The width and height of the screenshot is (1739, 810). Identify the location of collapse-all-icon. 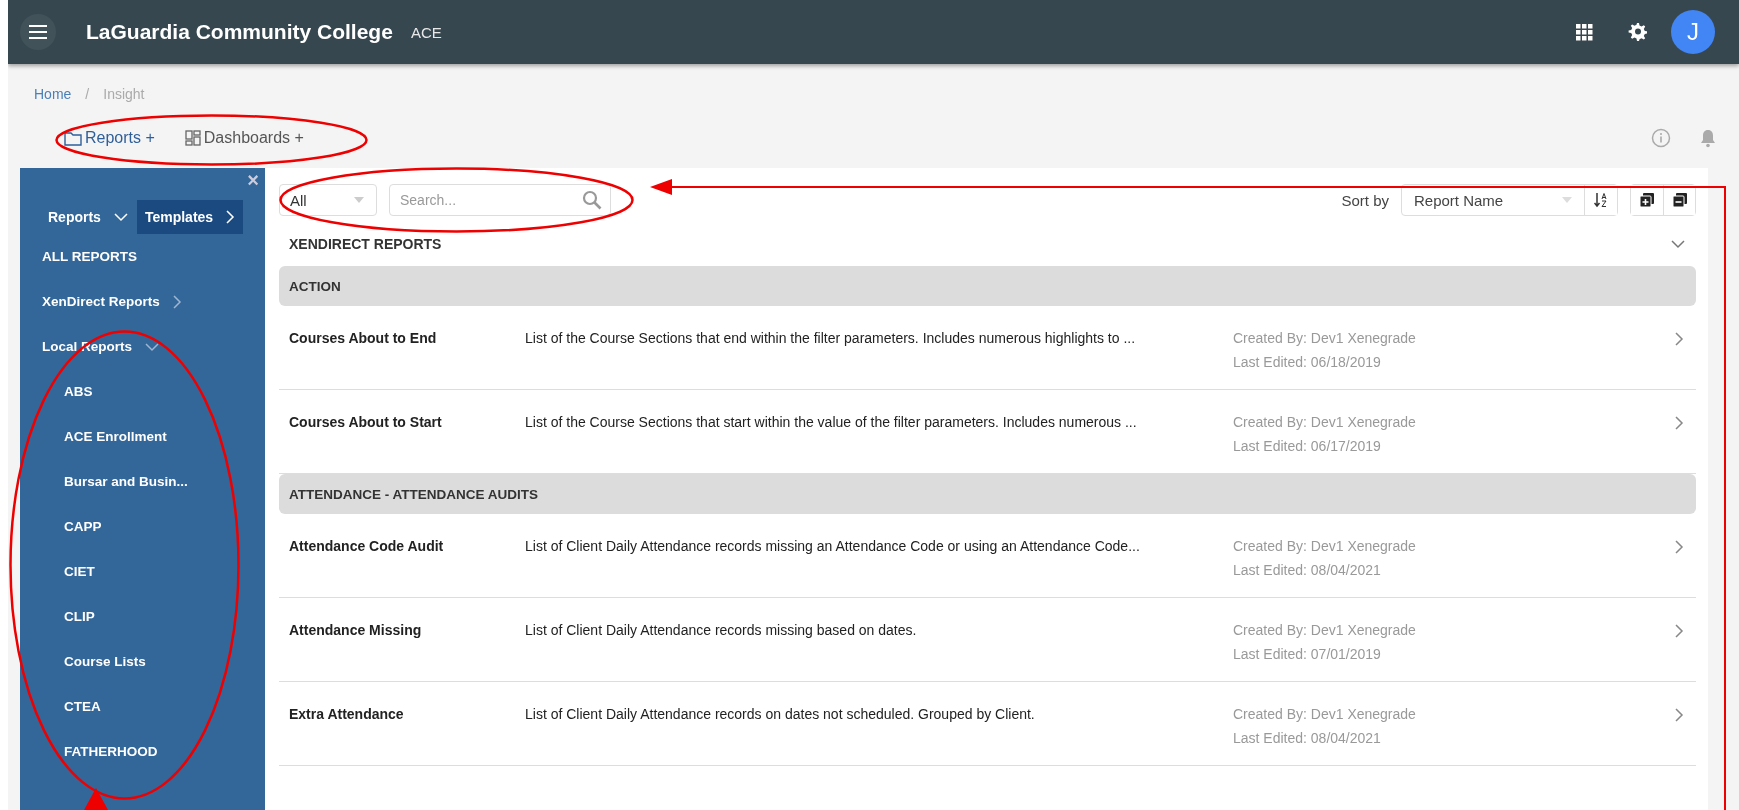
(1679, 200).